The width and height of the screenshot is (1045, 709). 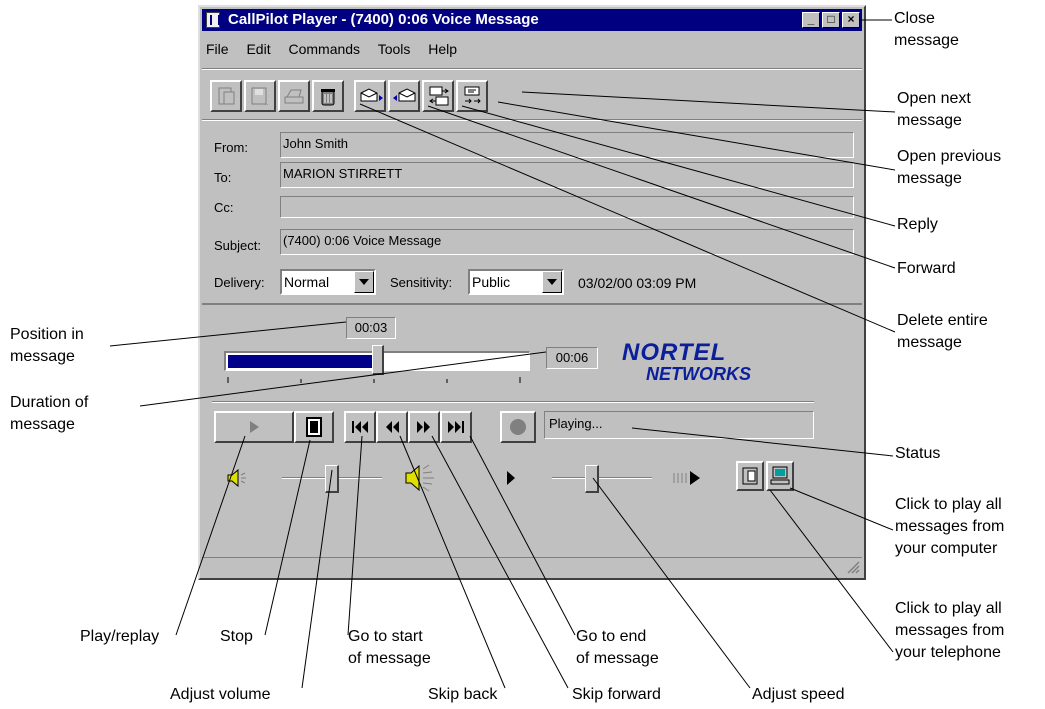 I want to click on callout-reply: Reply, so click(x=917, y=224).